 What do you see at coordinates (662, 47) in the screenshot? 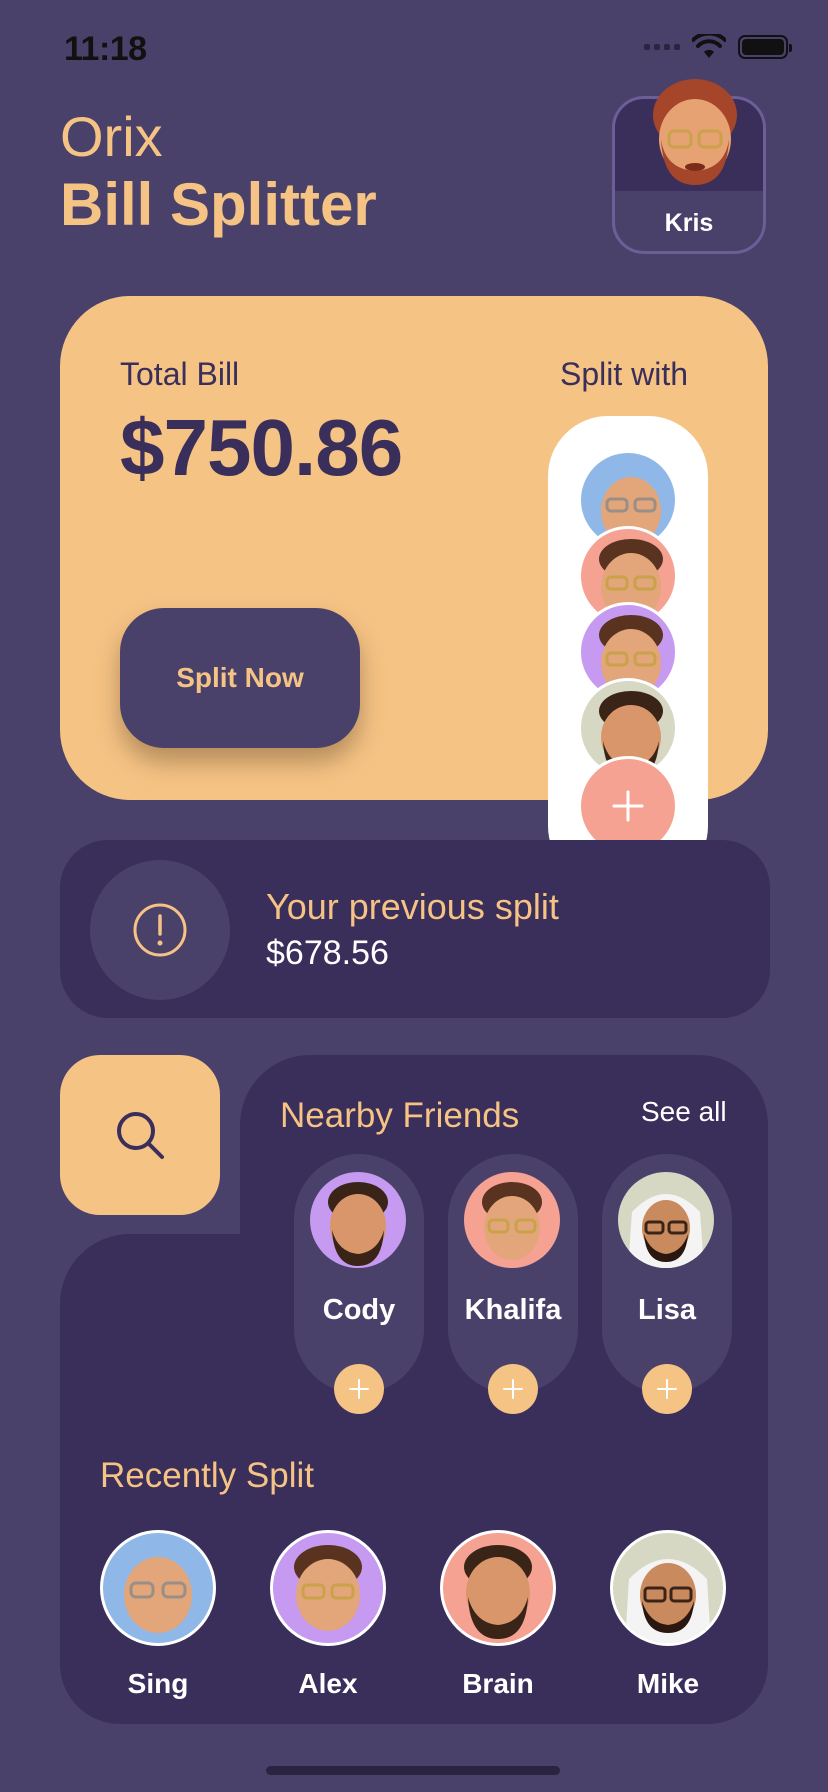
I see `signal-icon` at bounding box center [662, 47].